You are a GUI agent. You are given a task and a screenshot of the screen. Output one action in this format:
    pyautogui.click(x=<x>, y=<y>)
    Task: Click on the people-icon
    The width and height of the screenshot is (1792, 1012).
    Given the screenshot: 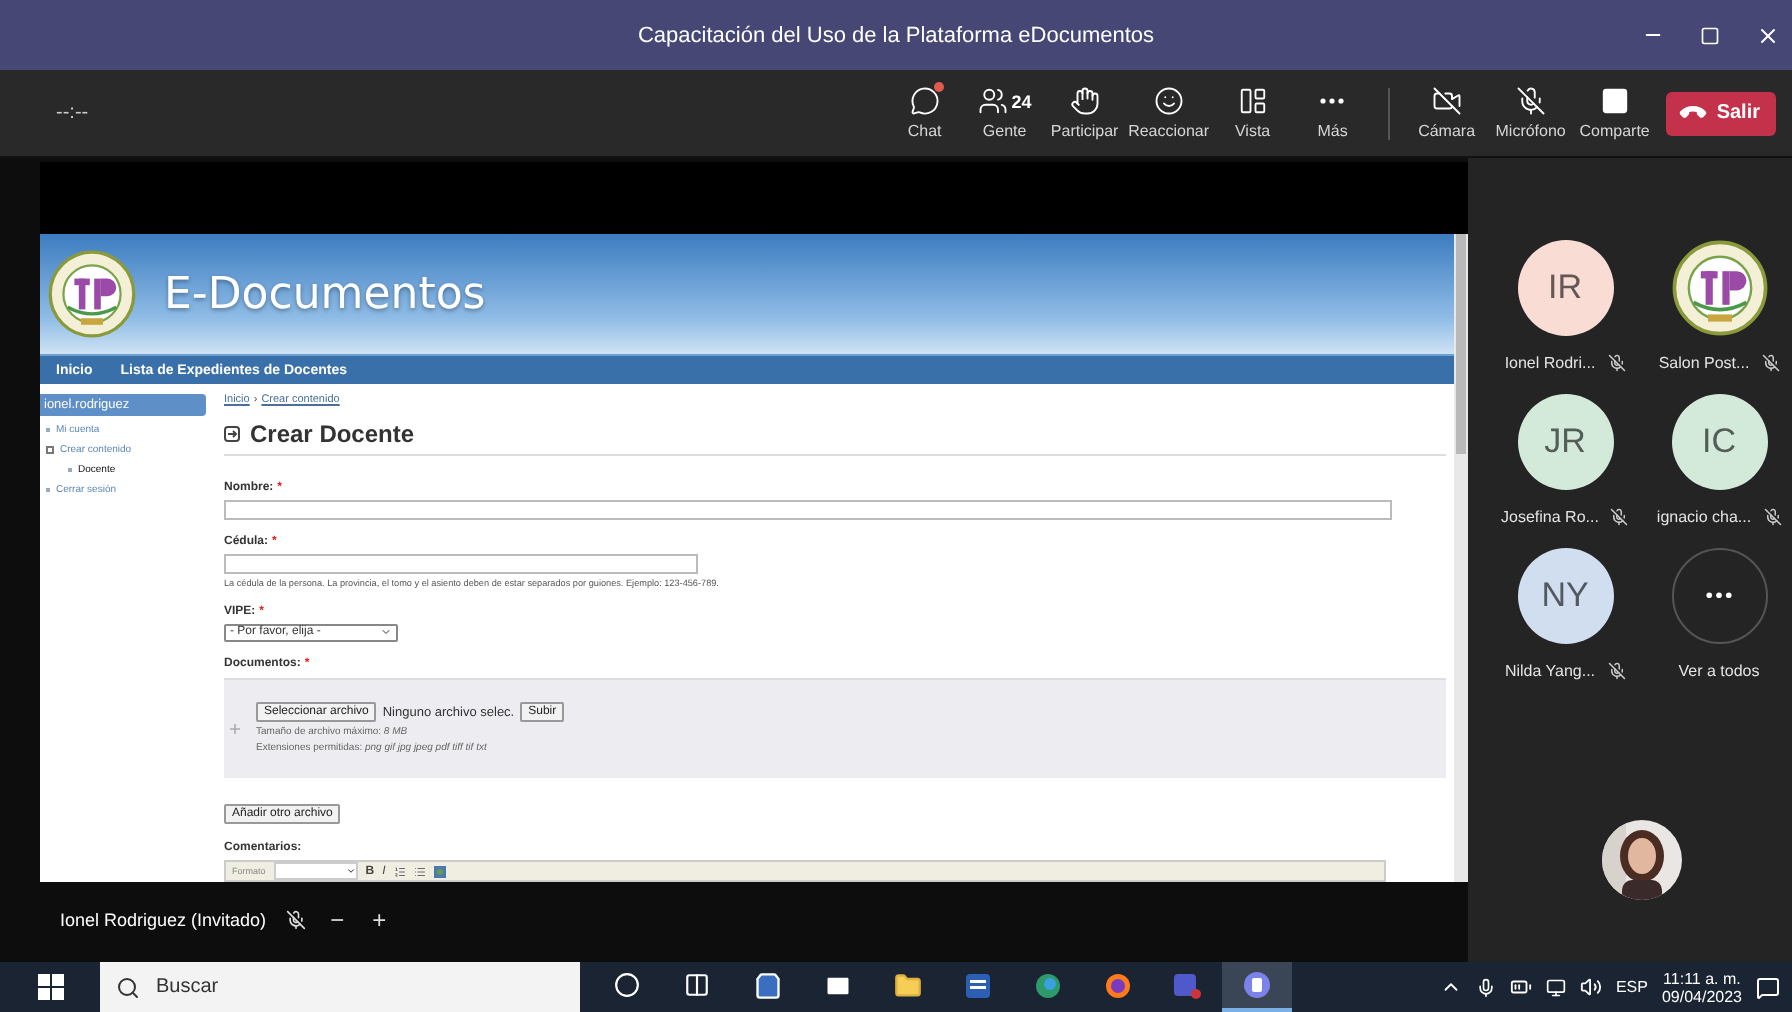 What is the action you would take?
    pyautogui.click(x=992, y=101)
    